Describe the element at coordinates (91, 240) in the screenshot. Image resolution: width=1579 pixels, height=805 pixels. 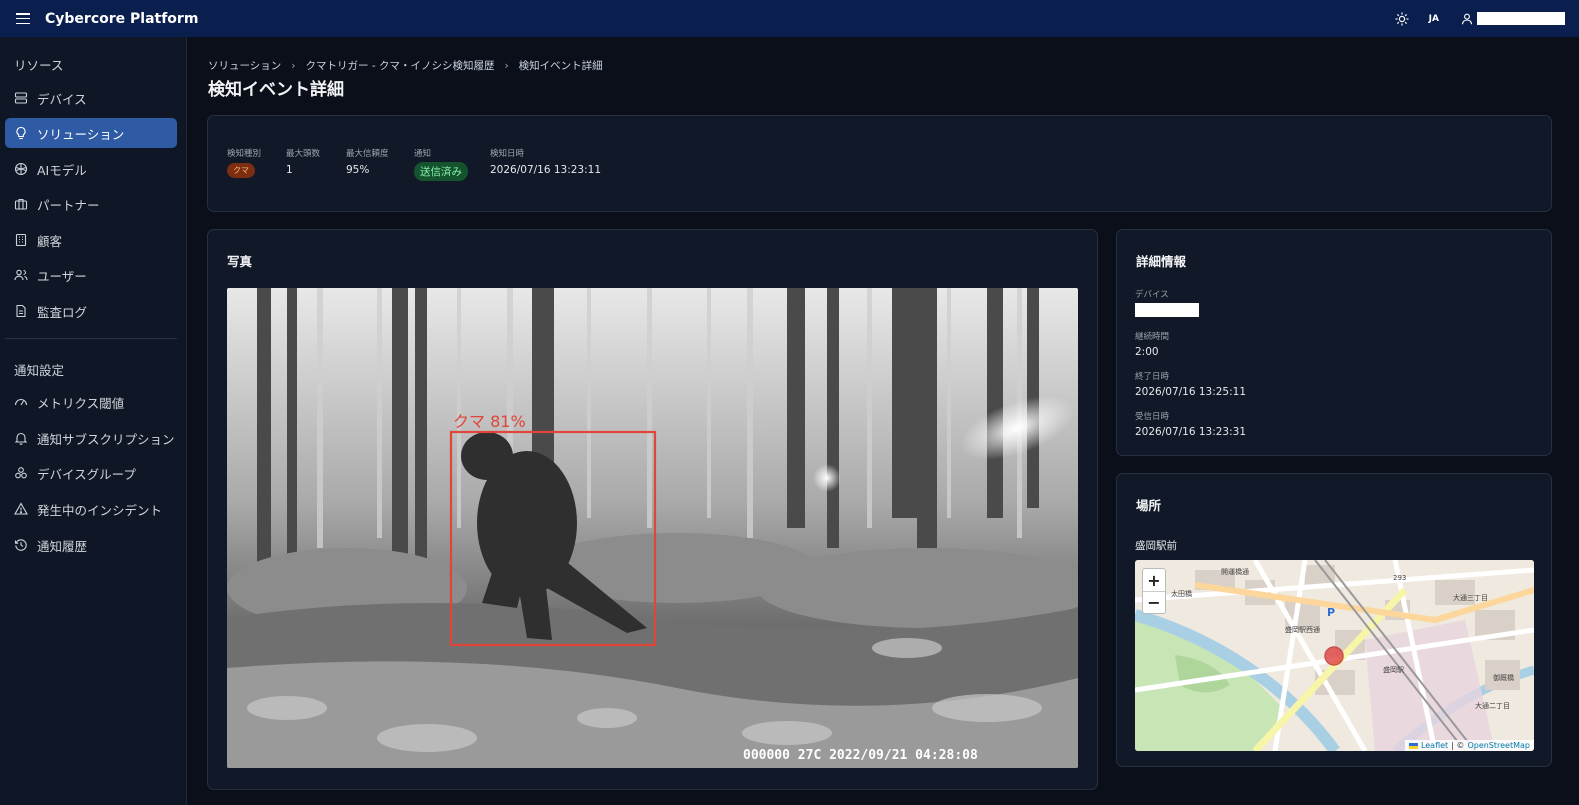
I see `sidebar-item-customers: 顧客` at that location.